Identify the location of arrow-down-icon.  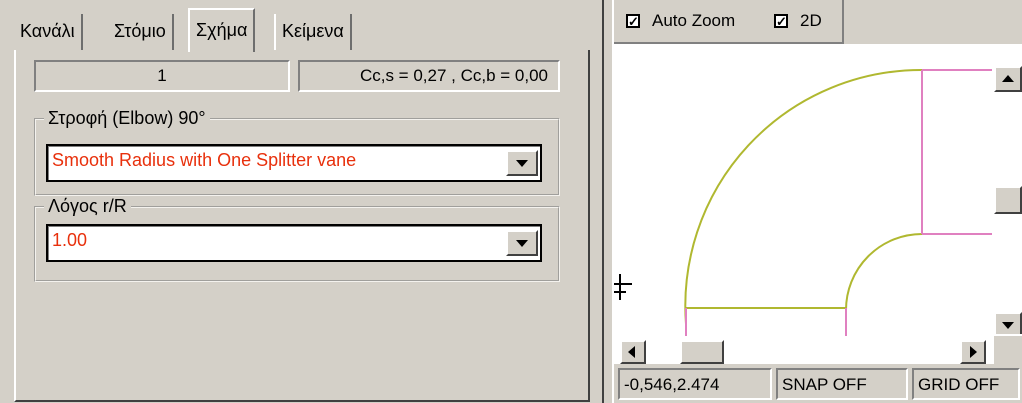
(1008, 325).